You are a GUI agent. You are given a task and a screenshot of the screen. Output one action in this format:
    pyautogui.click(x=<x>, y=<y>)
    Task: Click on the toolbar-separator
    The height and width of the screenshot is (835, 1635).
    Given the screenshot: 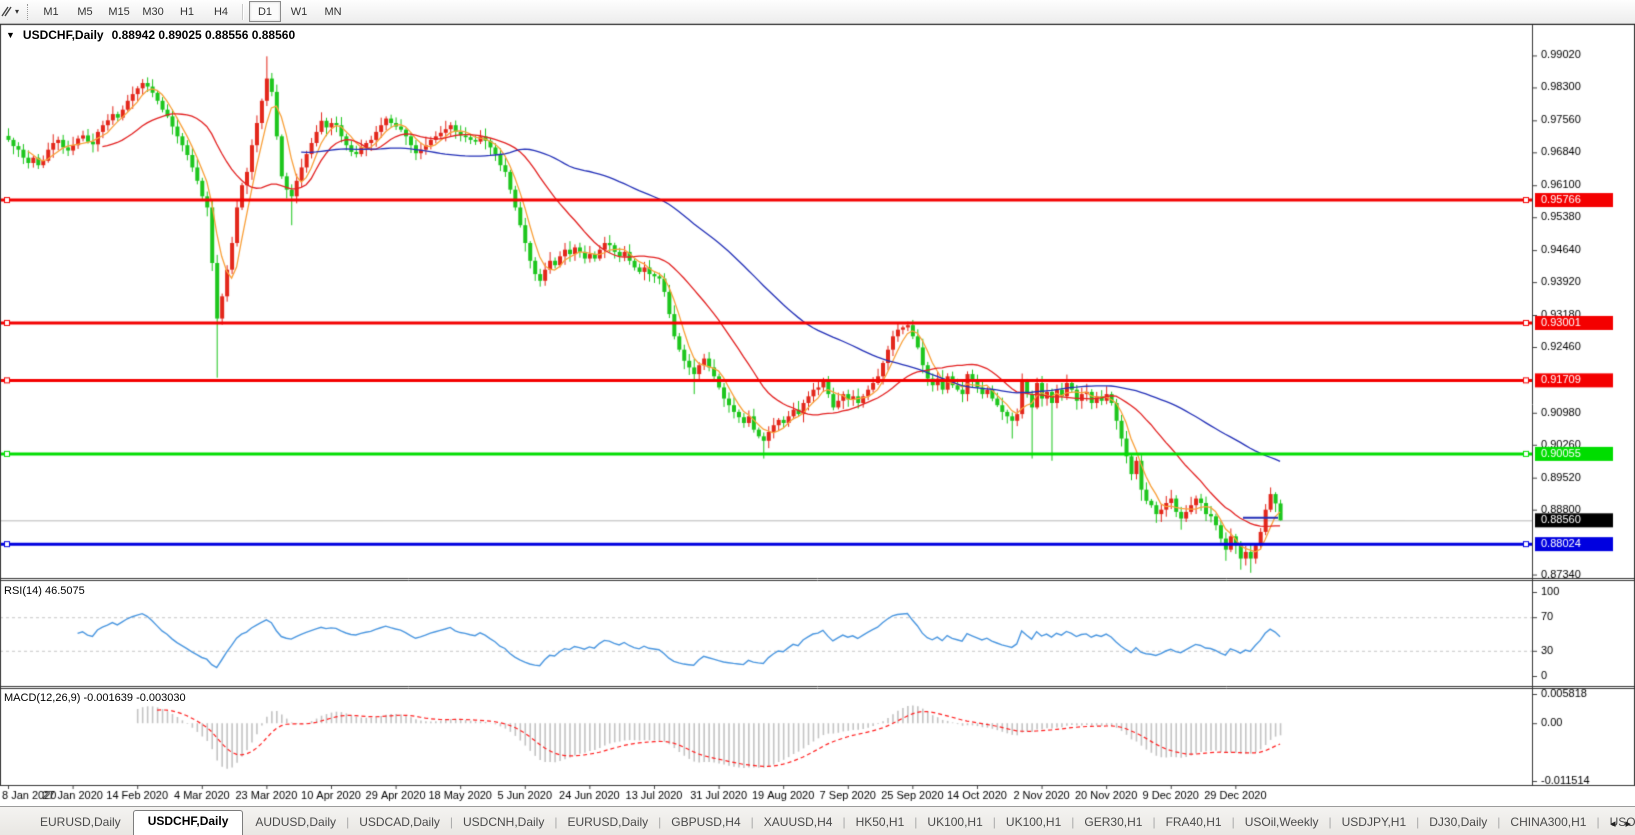 What is the action you would take?
    pyautogui.click(x=243, y=11)
    